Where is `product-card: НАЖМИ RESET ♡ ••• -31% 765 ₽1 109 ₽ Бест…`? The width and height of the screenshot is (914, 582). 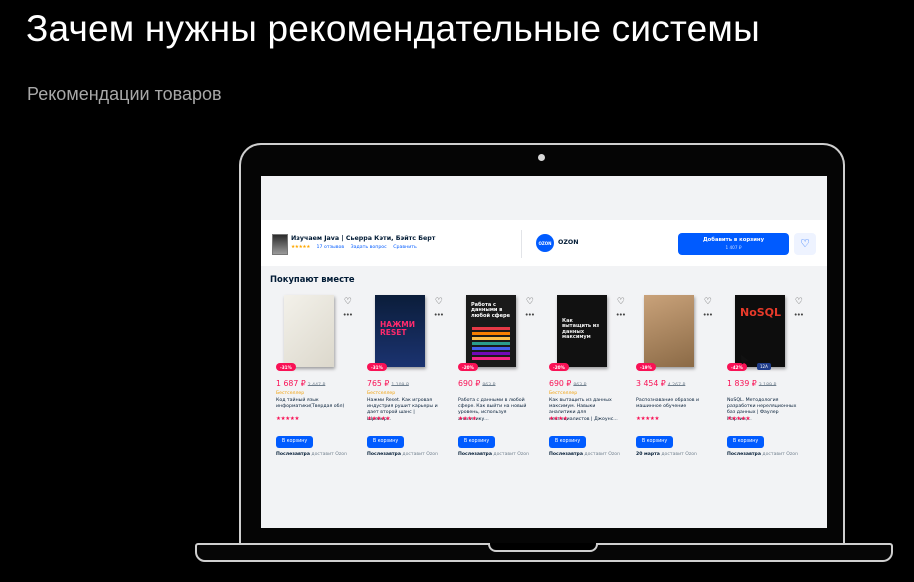 product-card: НАЖМИ RESET ♡ ••• -31% 765 ₽1 109 ₽ Бест… is located at coordinates (400, 380).